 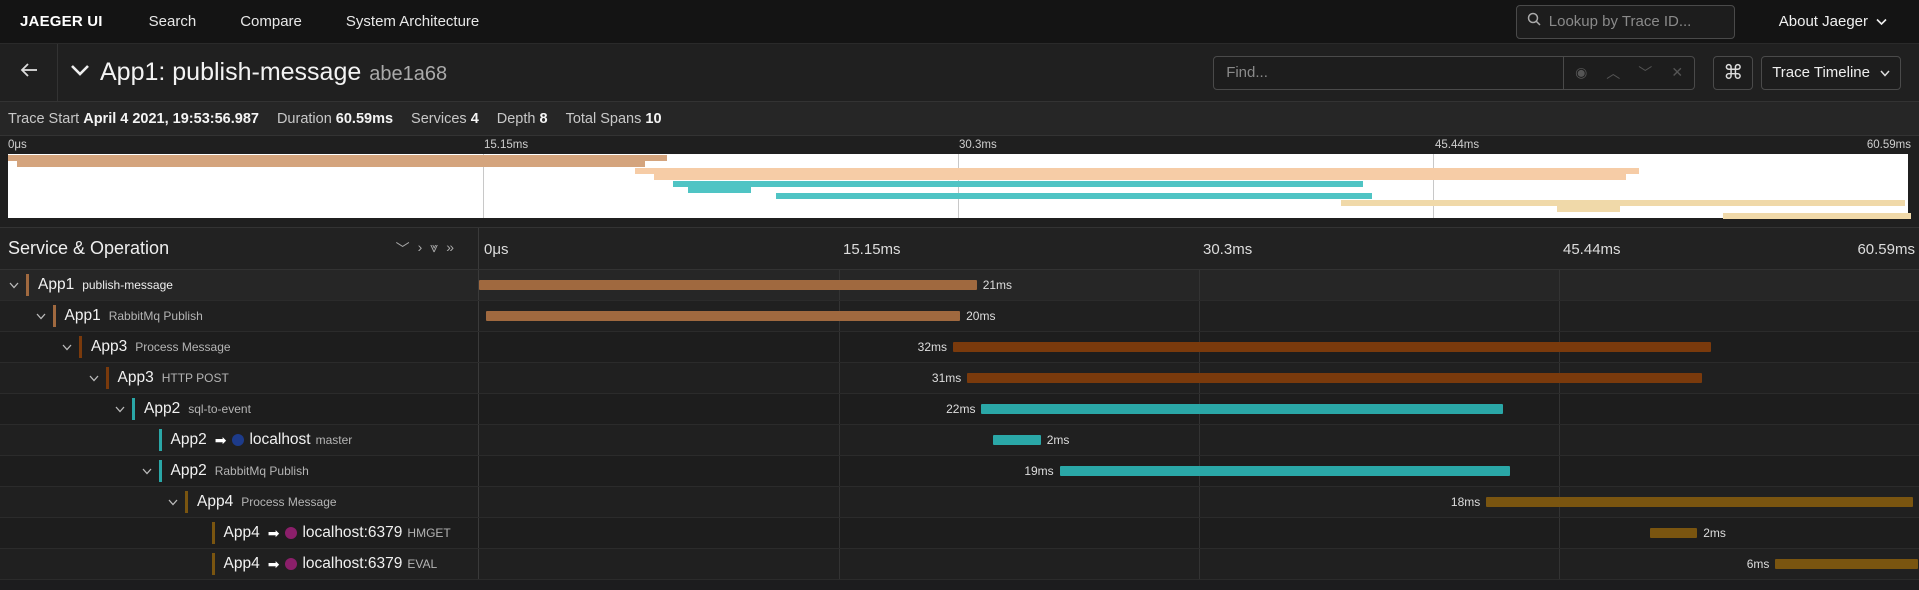 I want to click on back-button, so click(x=29, y=72).